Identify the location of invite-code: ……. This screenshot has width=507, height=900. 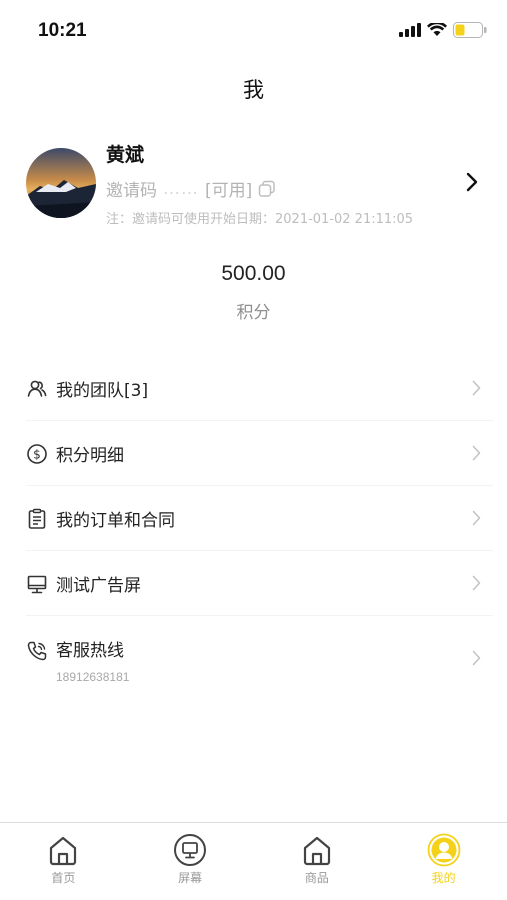
(181, 188).